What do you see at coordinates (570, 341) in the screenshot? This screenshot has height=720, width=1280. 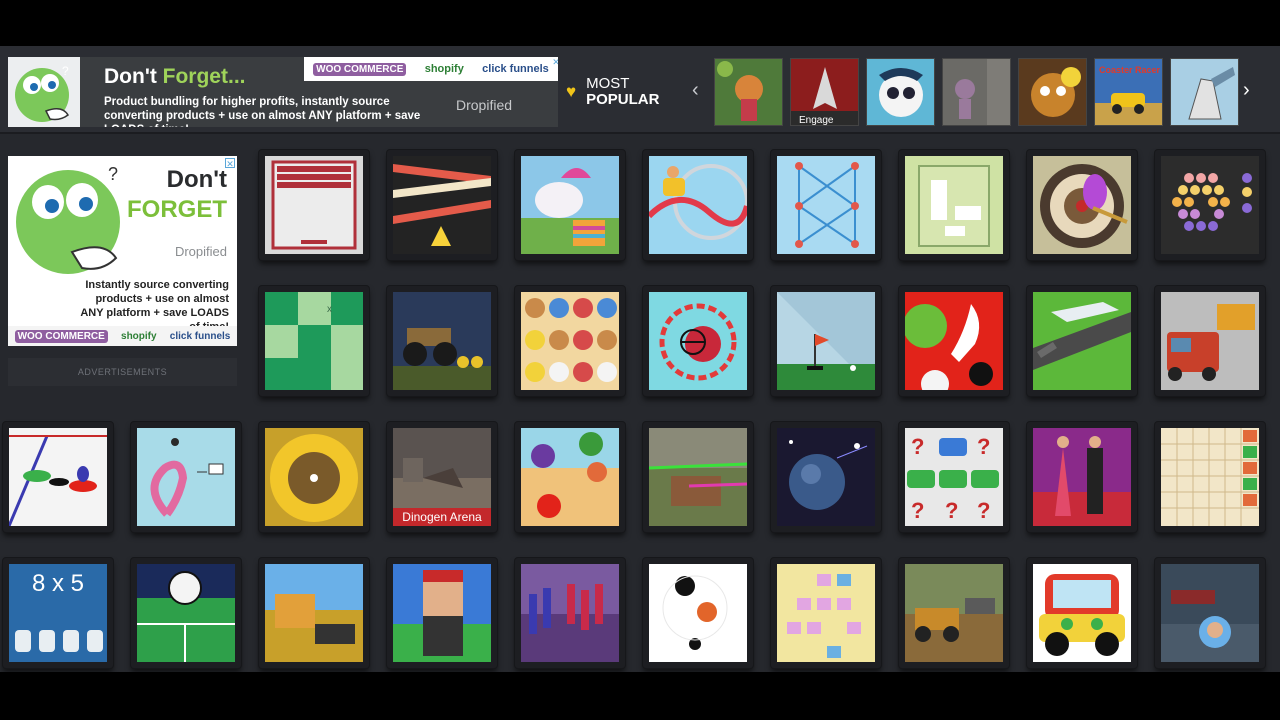 I see `game-tile-animal-match` at bounding box center [570, 341].